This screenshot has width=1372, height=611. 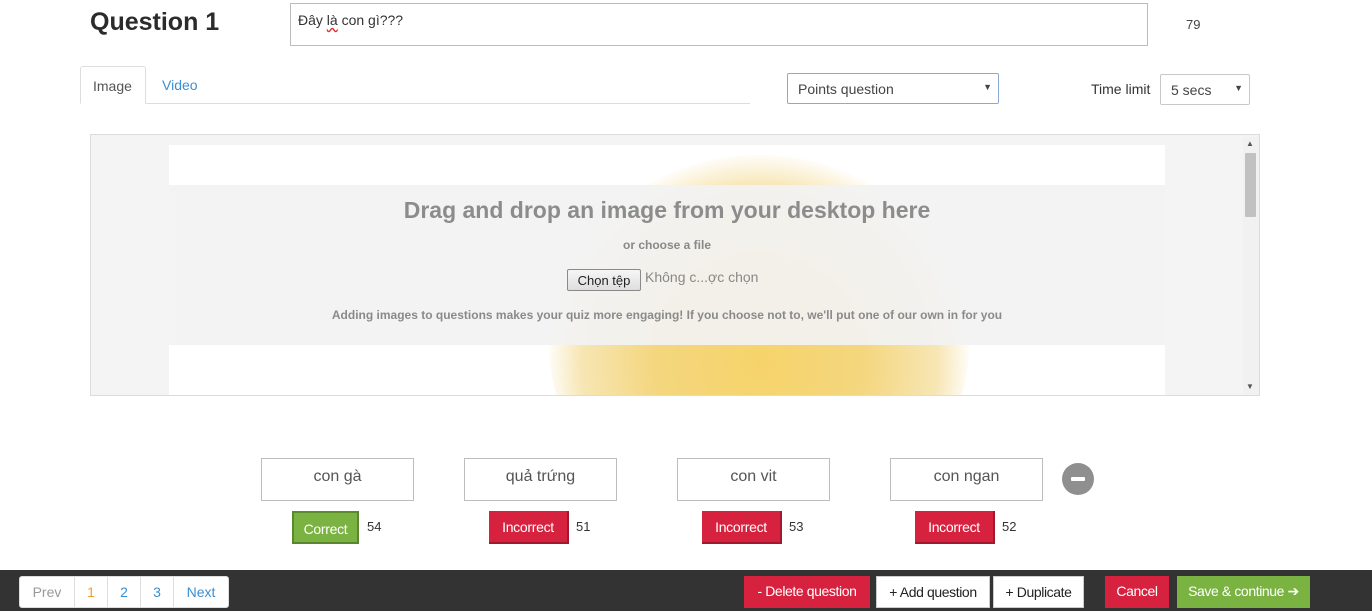 I want to click on time-limit-select: 5 secs ▼, so click(x=1205, y=89).